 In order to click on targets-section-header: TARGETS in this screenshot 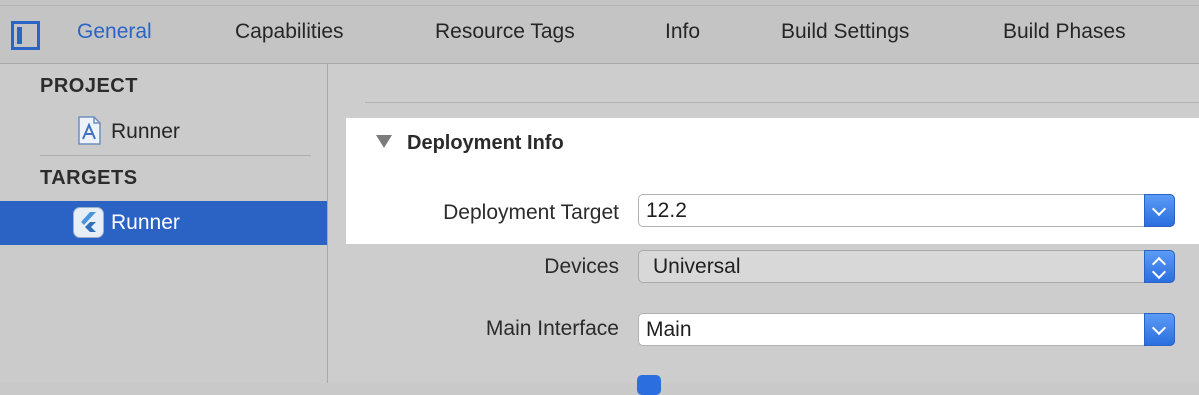, I will do `click(89, 178)`.